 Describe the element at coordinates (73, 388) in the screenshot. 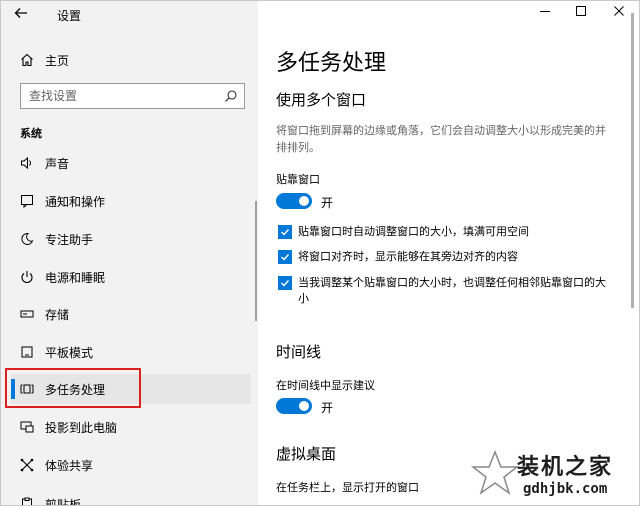

I see `highlight-annotation-box` at that location.